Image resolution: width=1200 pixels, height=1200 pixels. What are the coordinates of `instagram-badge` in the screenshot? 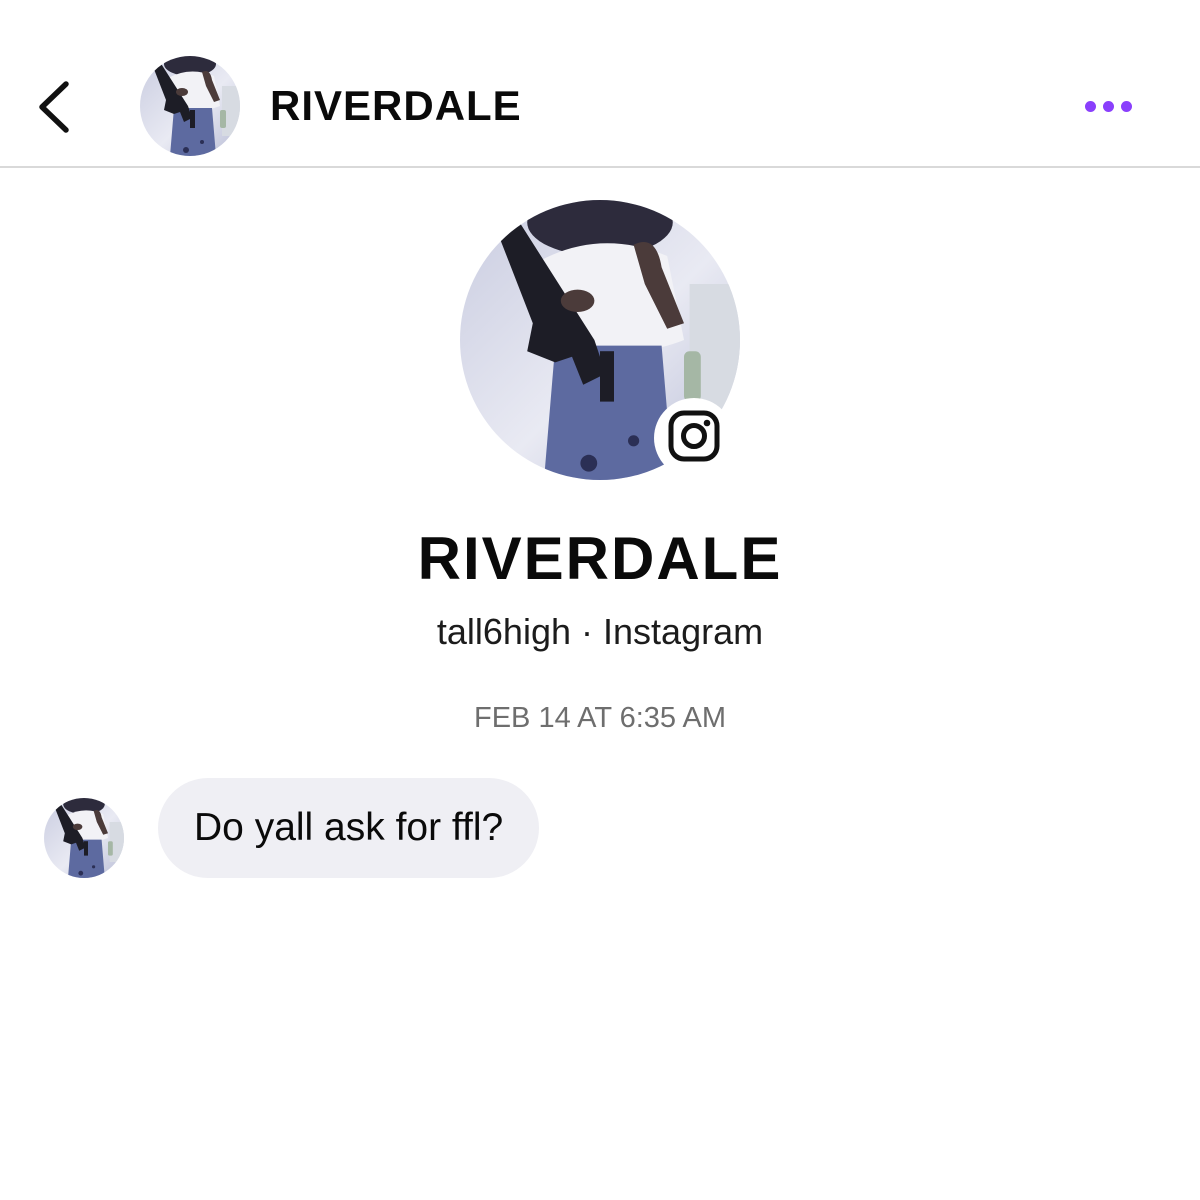 It's located at (694, 438).